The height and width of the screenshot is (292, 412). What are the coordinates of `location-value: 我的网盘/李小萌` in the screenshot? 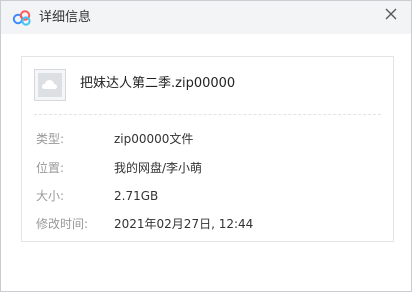 It's located at (158, 168).